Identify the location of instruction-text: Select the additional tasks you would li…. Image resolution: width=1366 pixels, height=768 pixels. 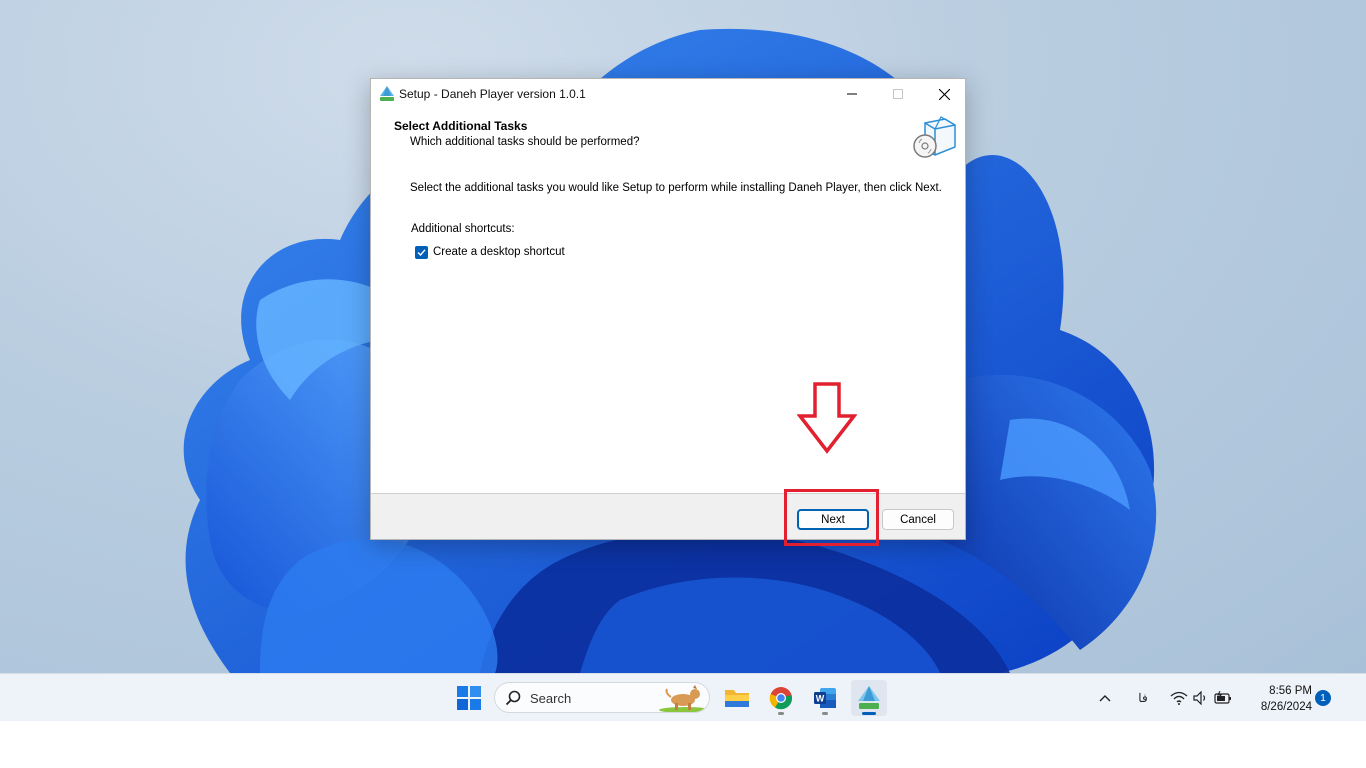
(676, 188).